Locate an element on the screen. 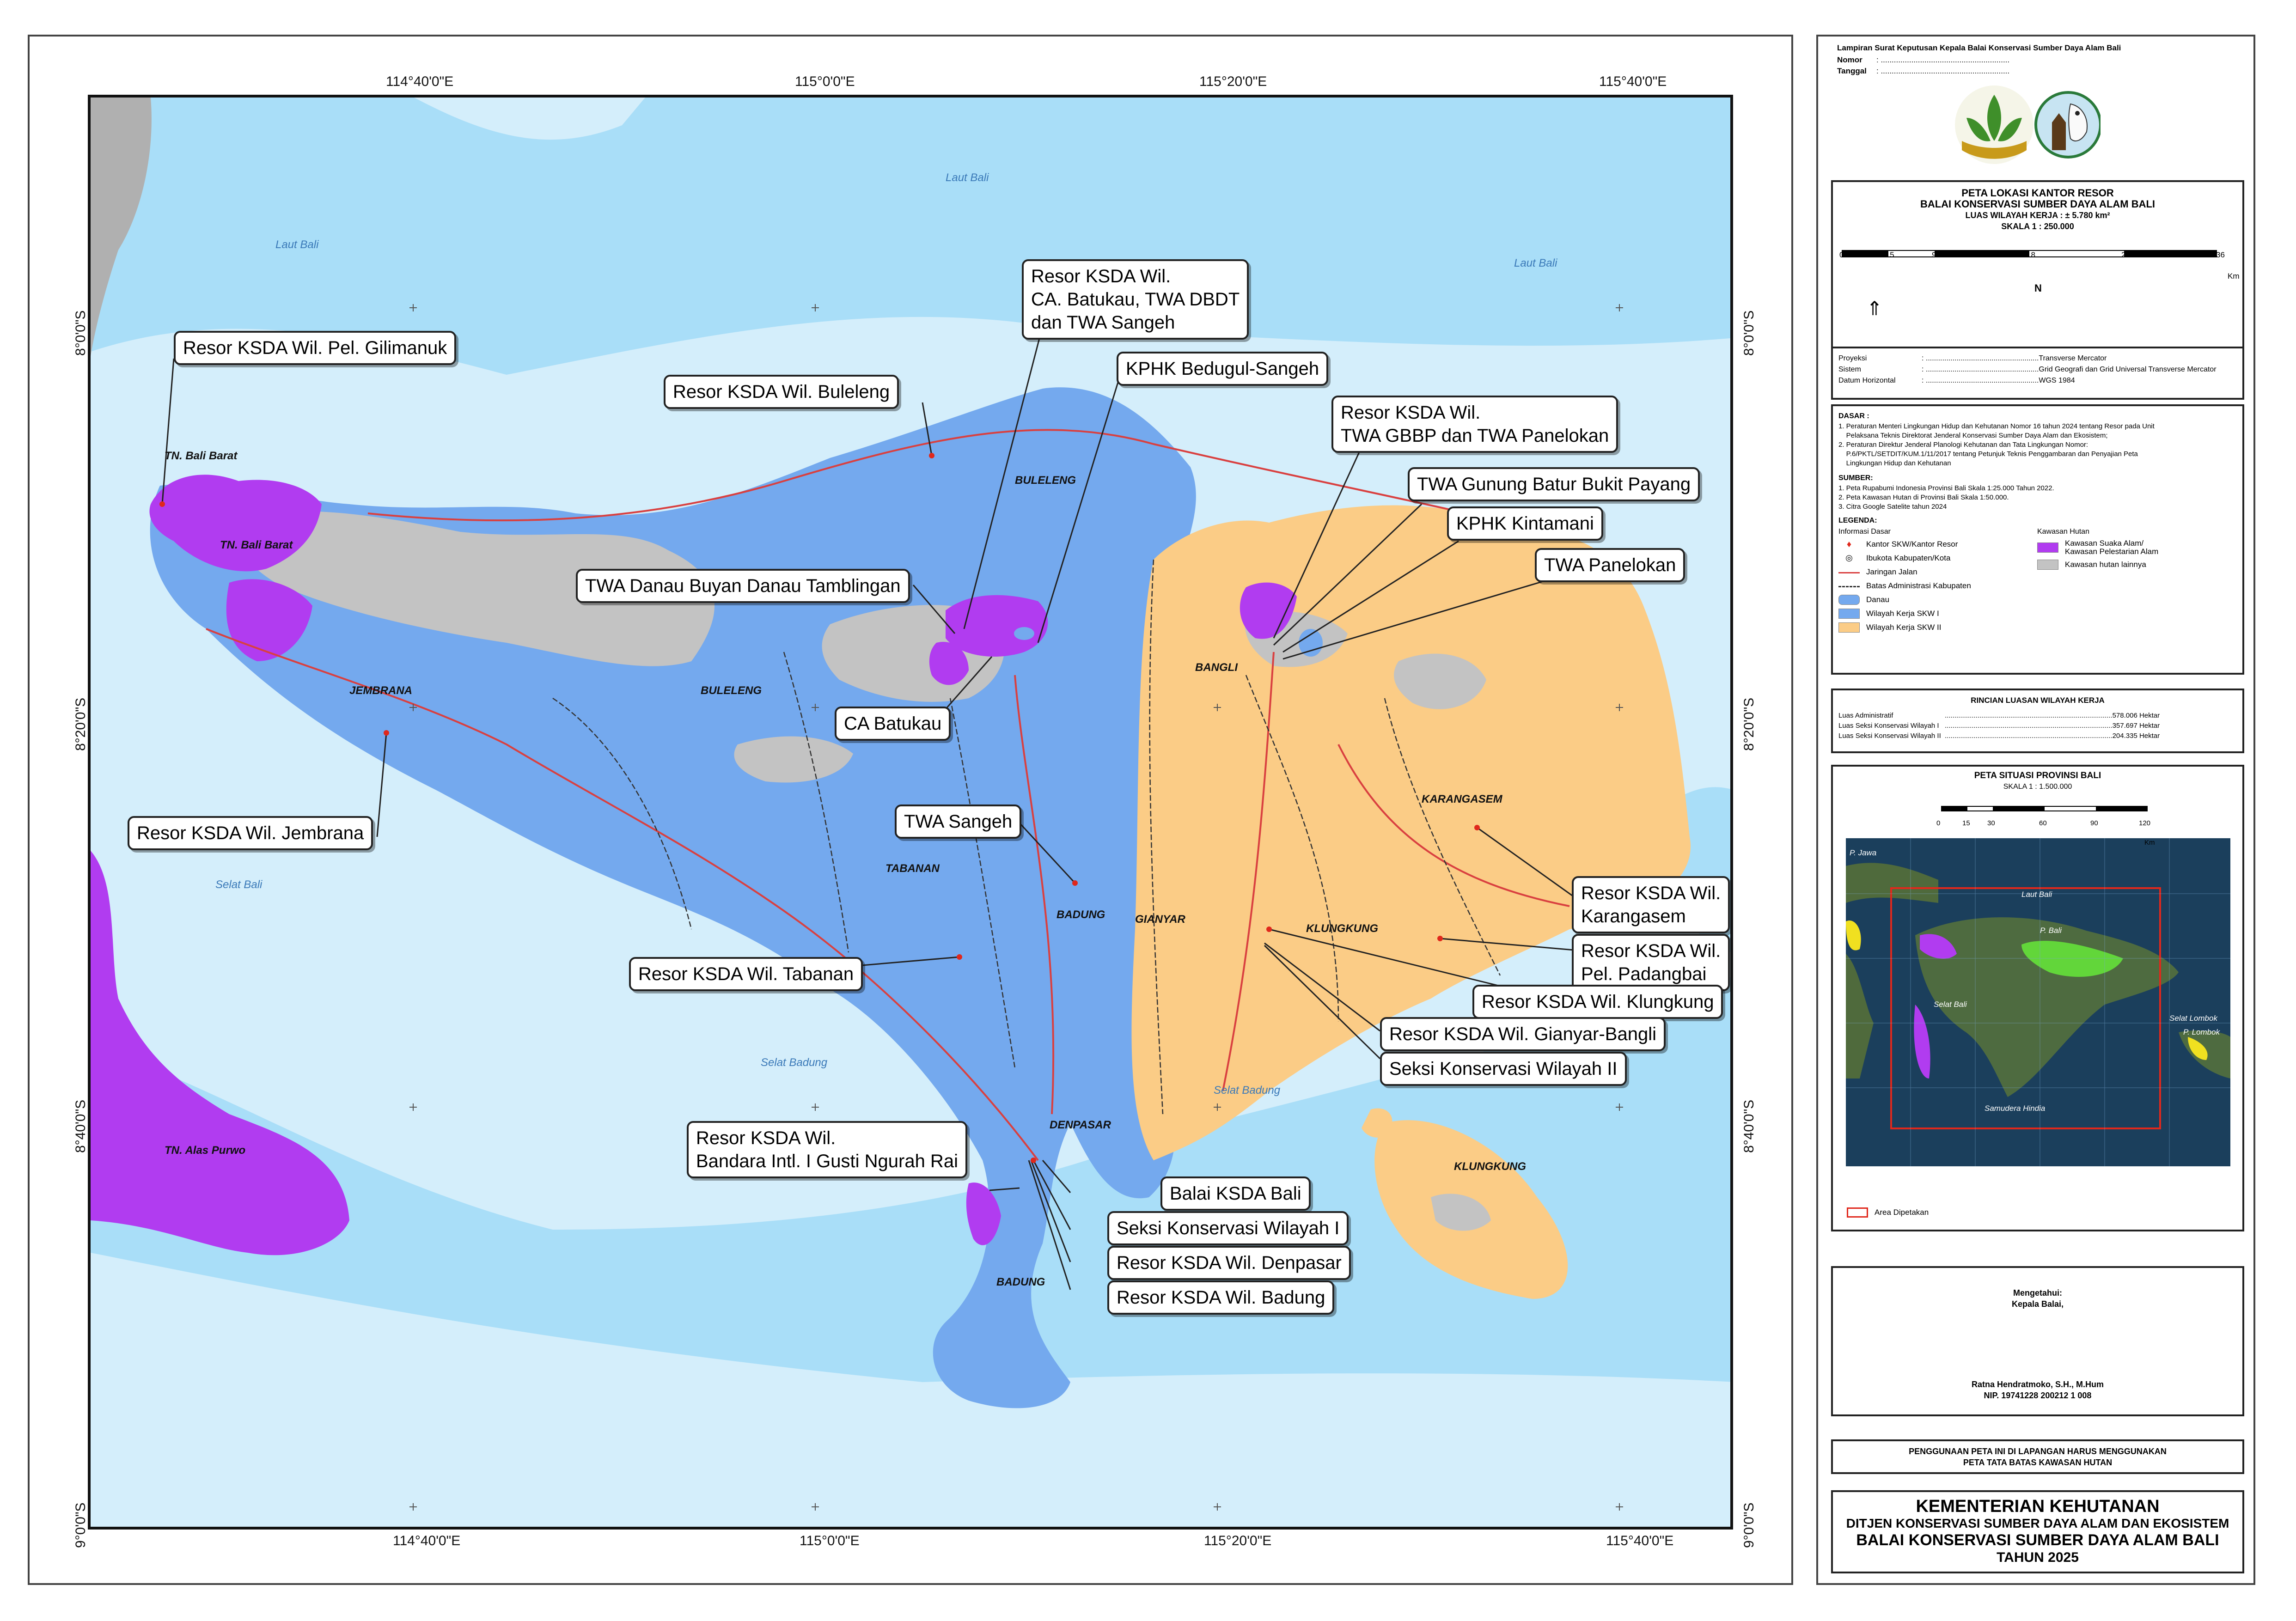 The image size is (2296, 1621). district-label: TABANAN is located at coordinates (912, 868).